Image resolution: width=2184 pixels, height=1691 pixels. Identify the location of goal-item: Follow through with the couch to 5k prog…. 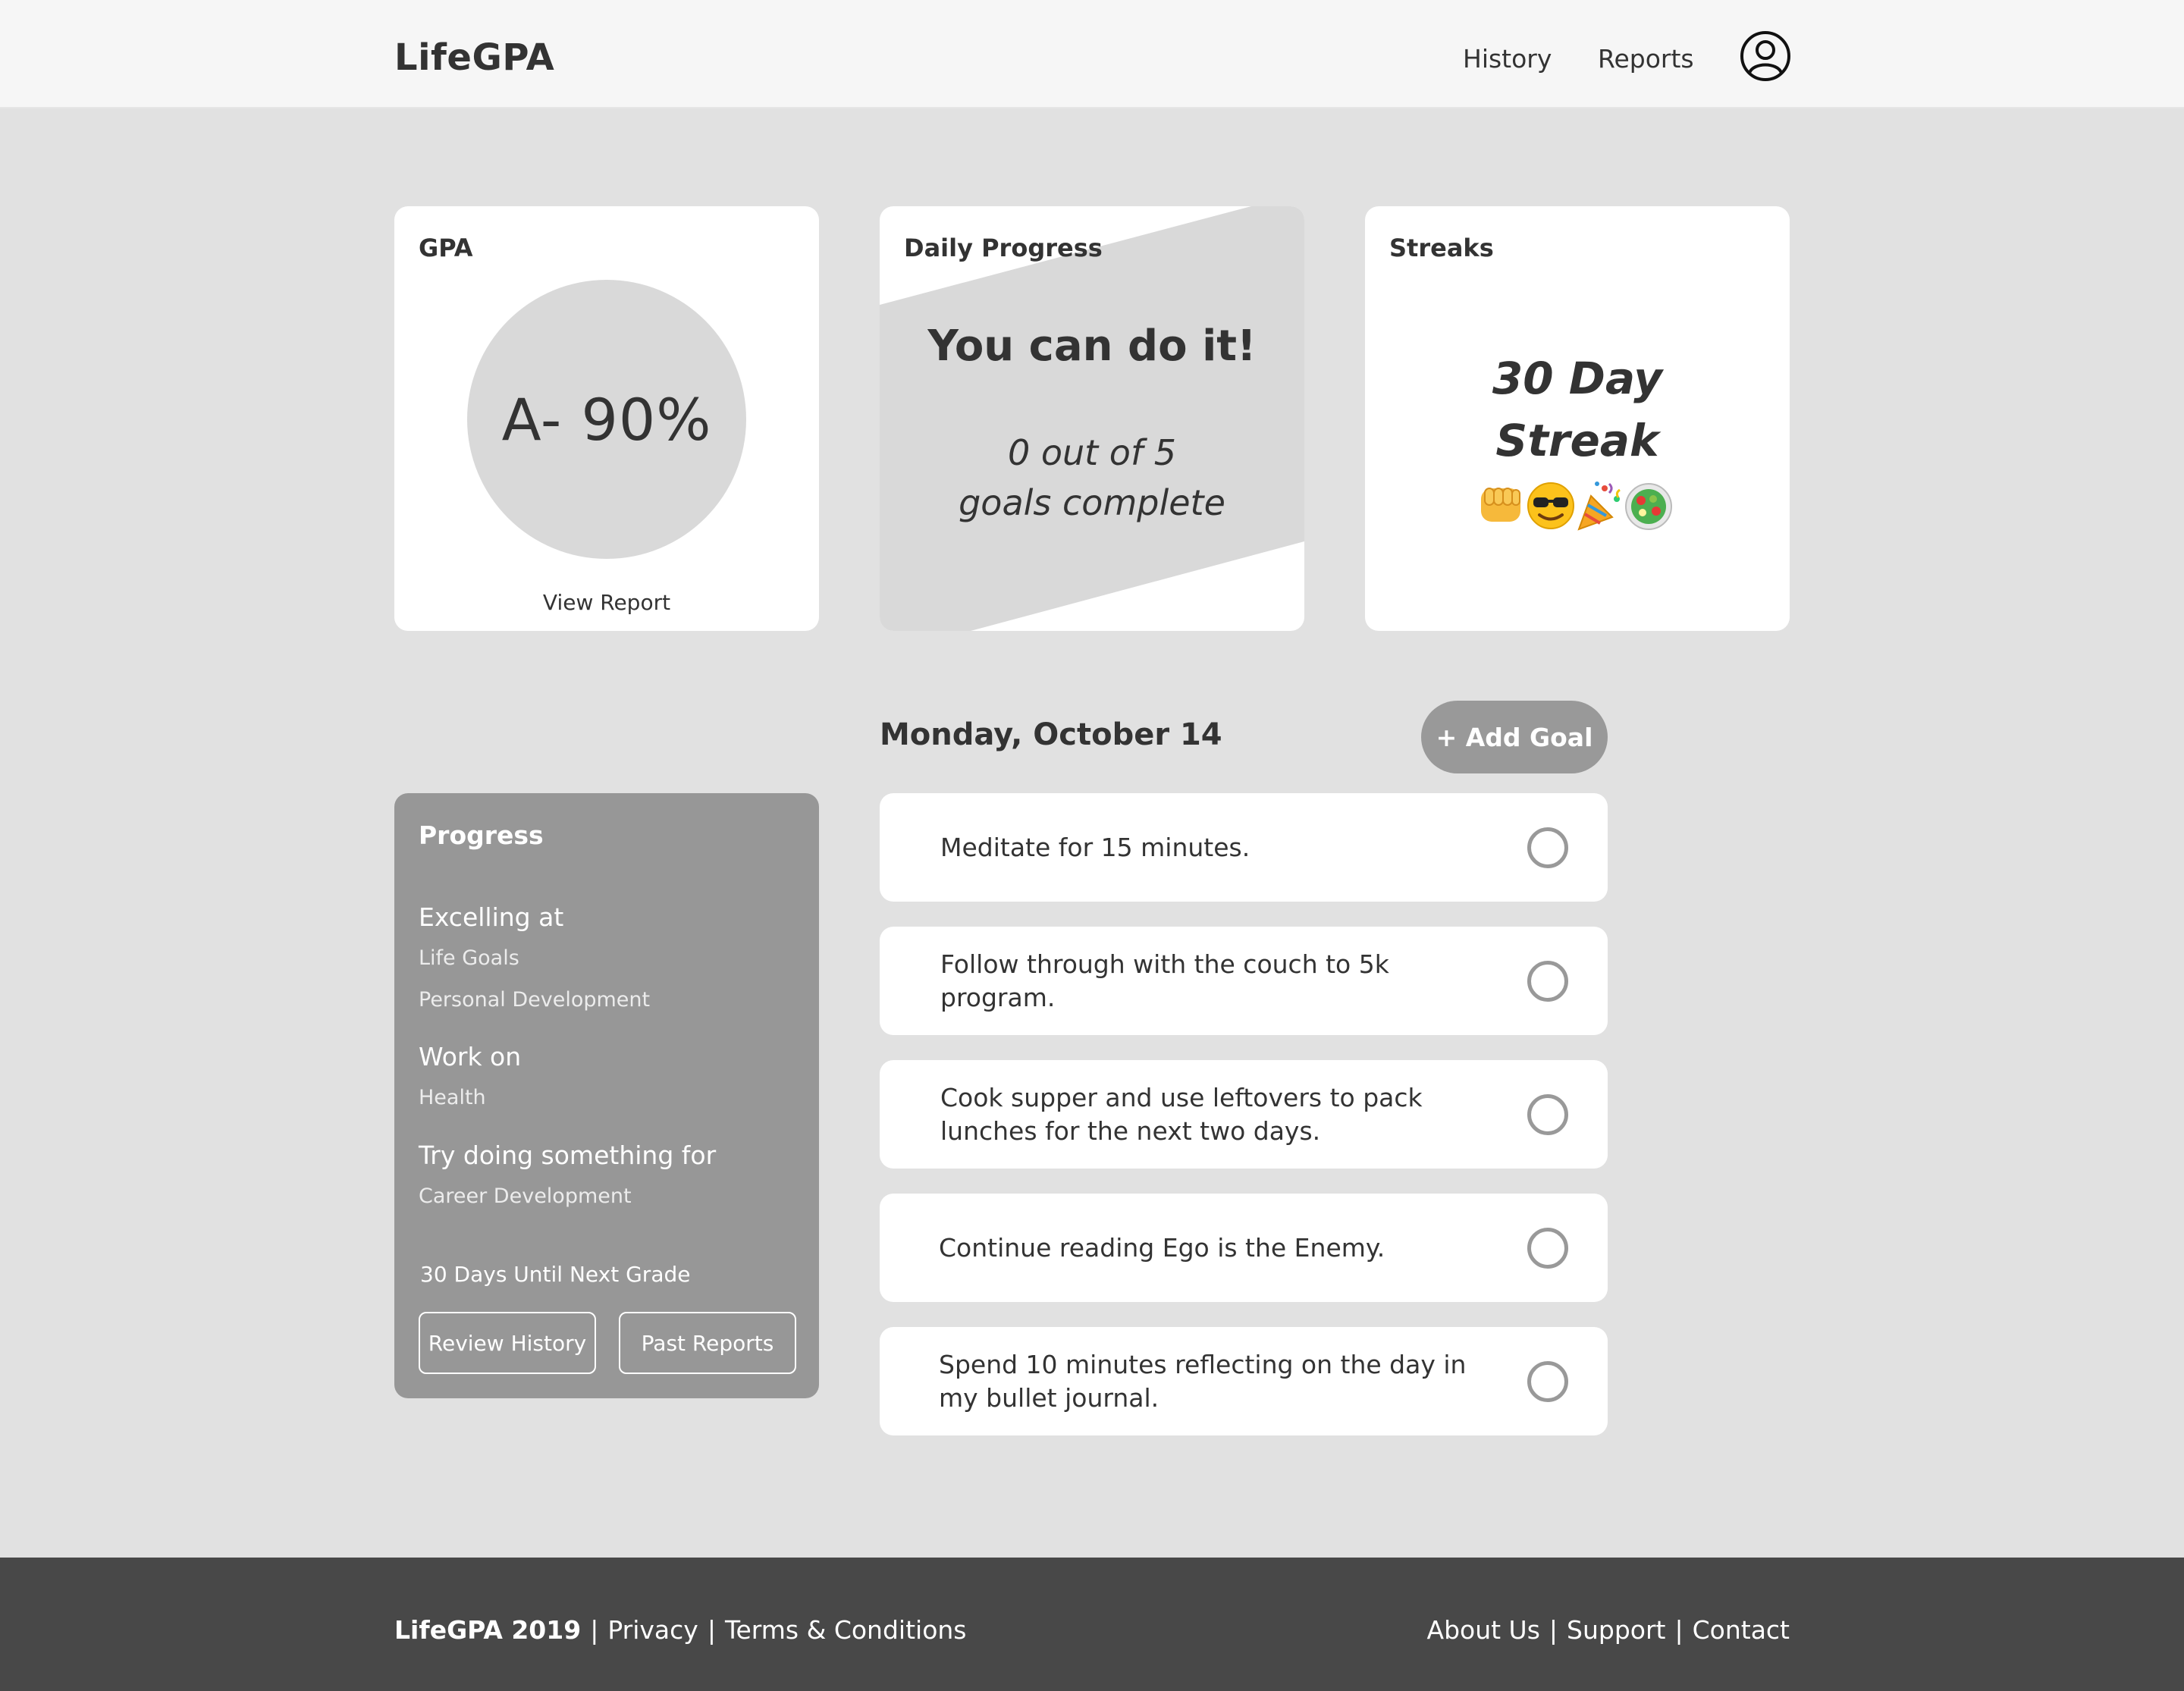
(1244, 981).